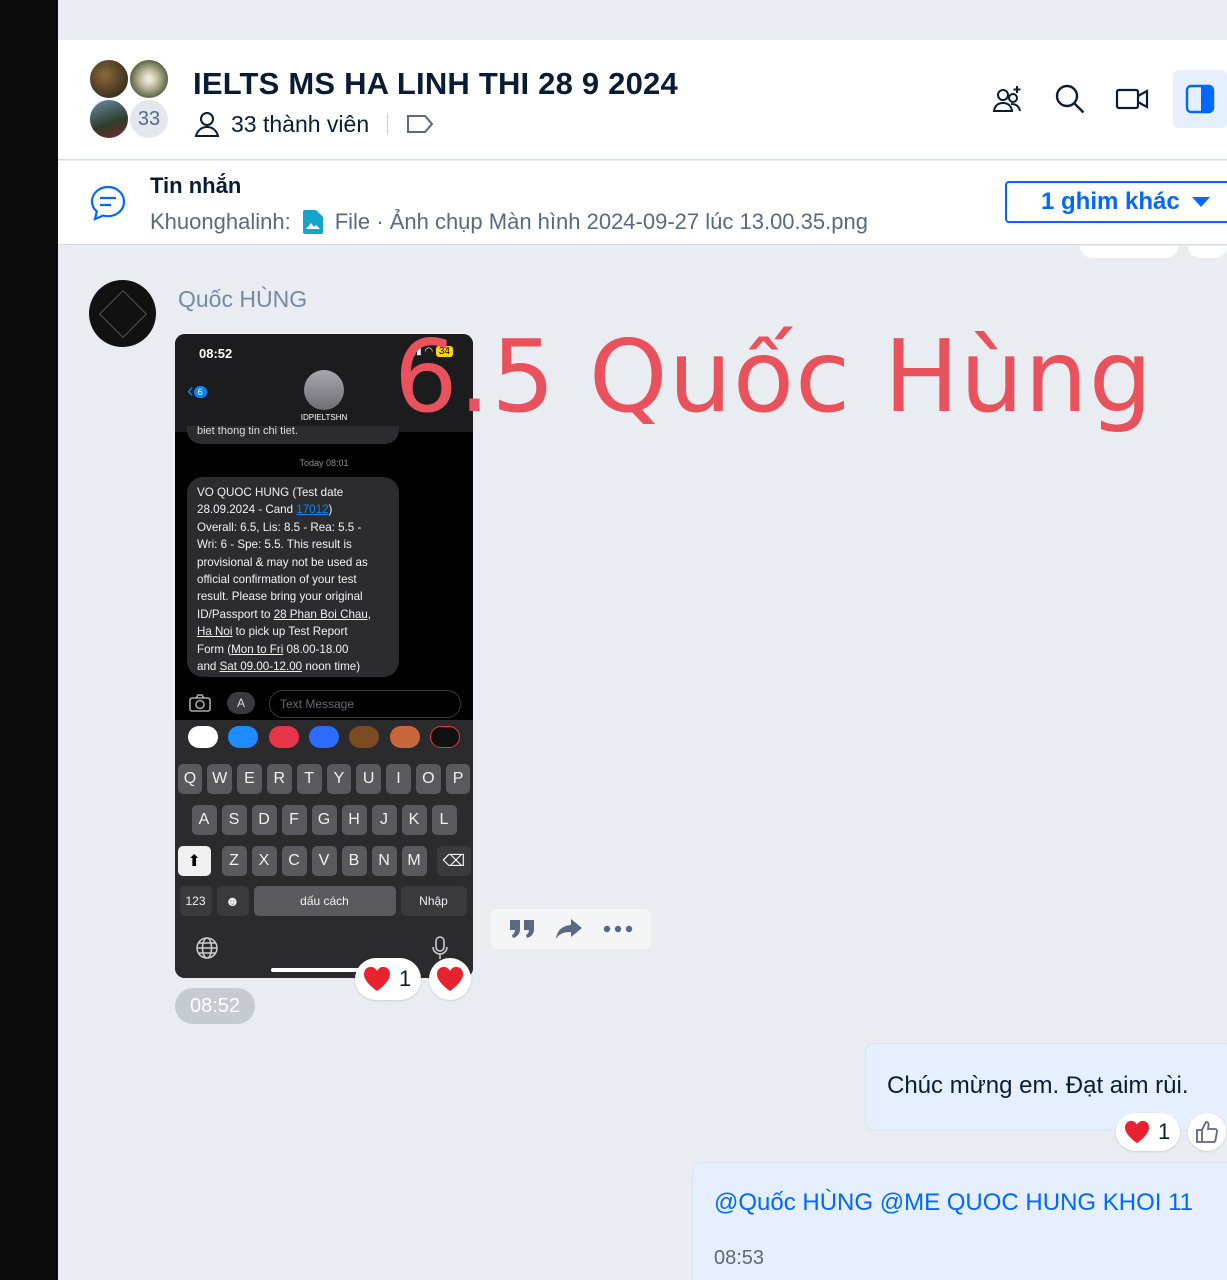 The width and height of the screenshot is (1227, 1280). Describe the element at coordinates (293, 435) in the screenshot. I see `previous-sms-fragment: biet thong tin chi tiet.` at that location.